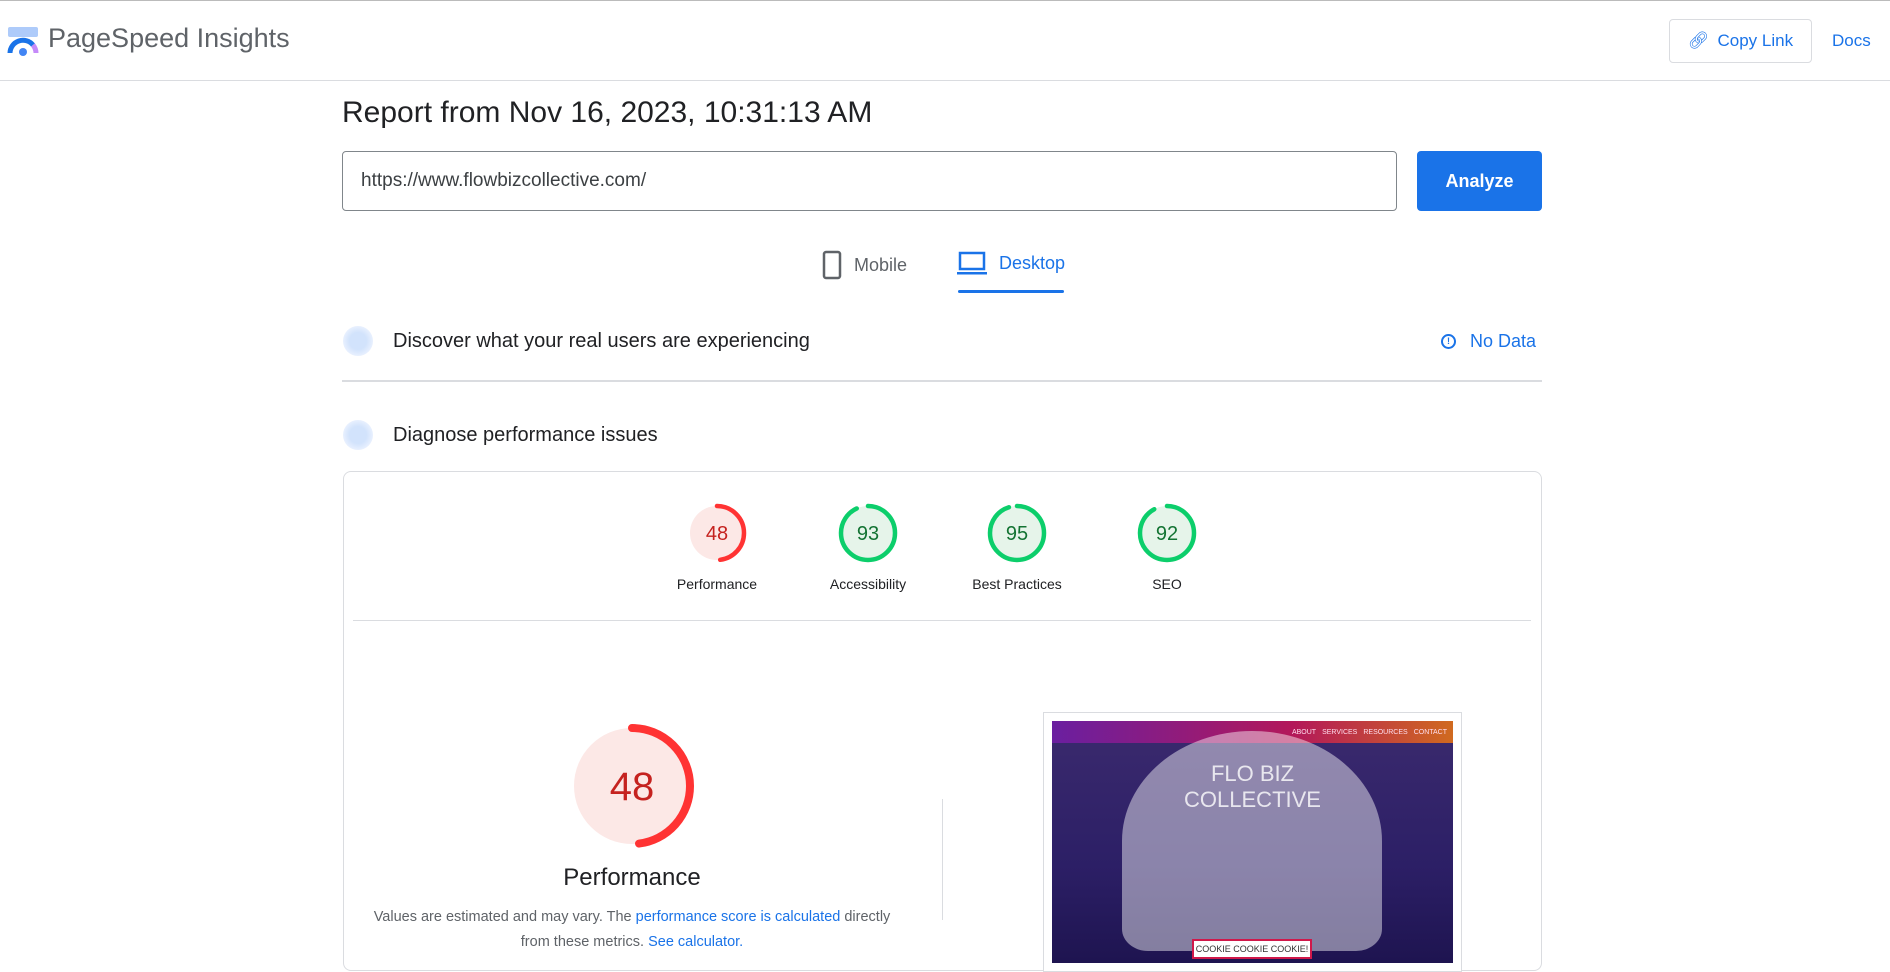 Image resolution: width=1890 pixels, height=972 pixels. Describe the element at coordinates (945, 40) in the screenshot. I see `top-bar: PageSpeed Insights 🔗︎ Copy Link Docs` at that location.